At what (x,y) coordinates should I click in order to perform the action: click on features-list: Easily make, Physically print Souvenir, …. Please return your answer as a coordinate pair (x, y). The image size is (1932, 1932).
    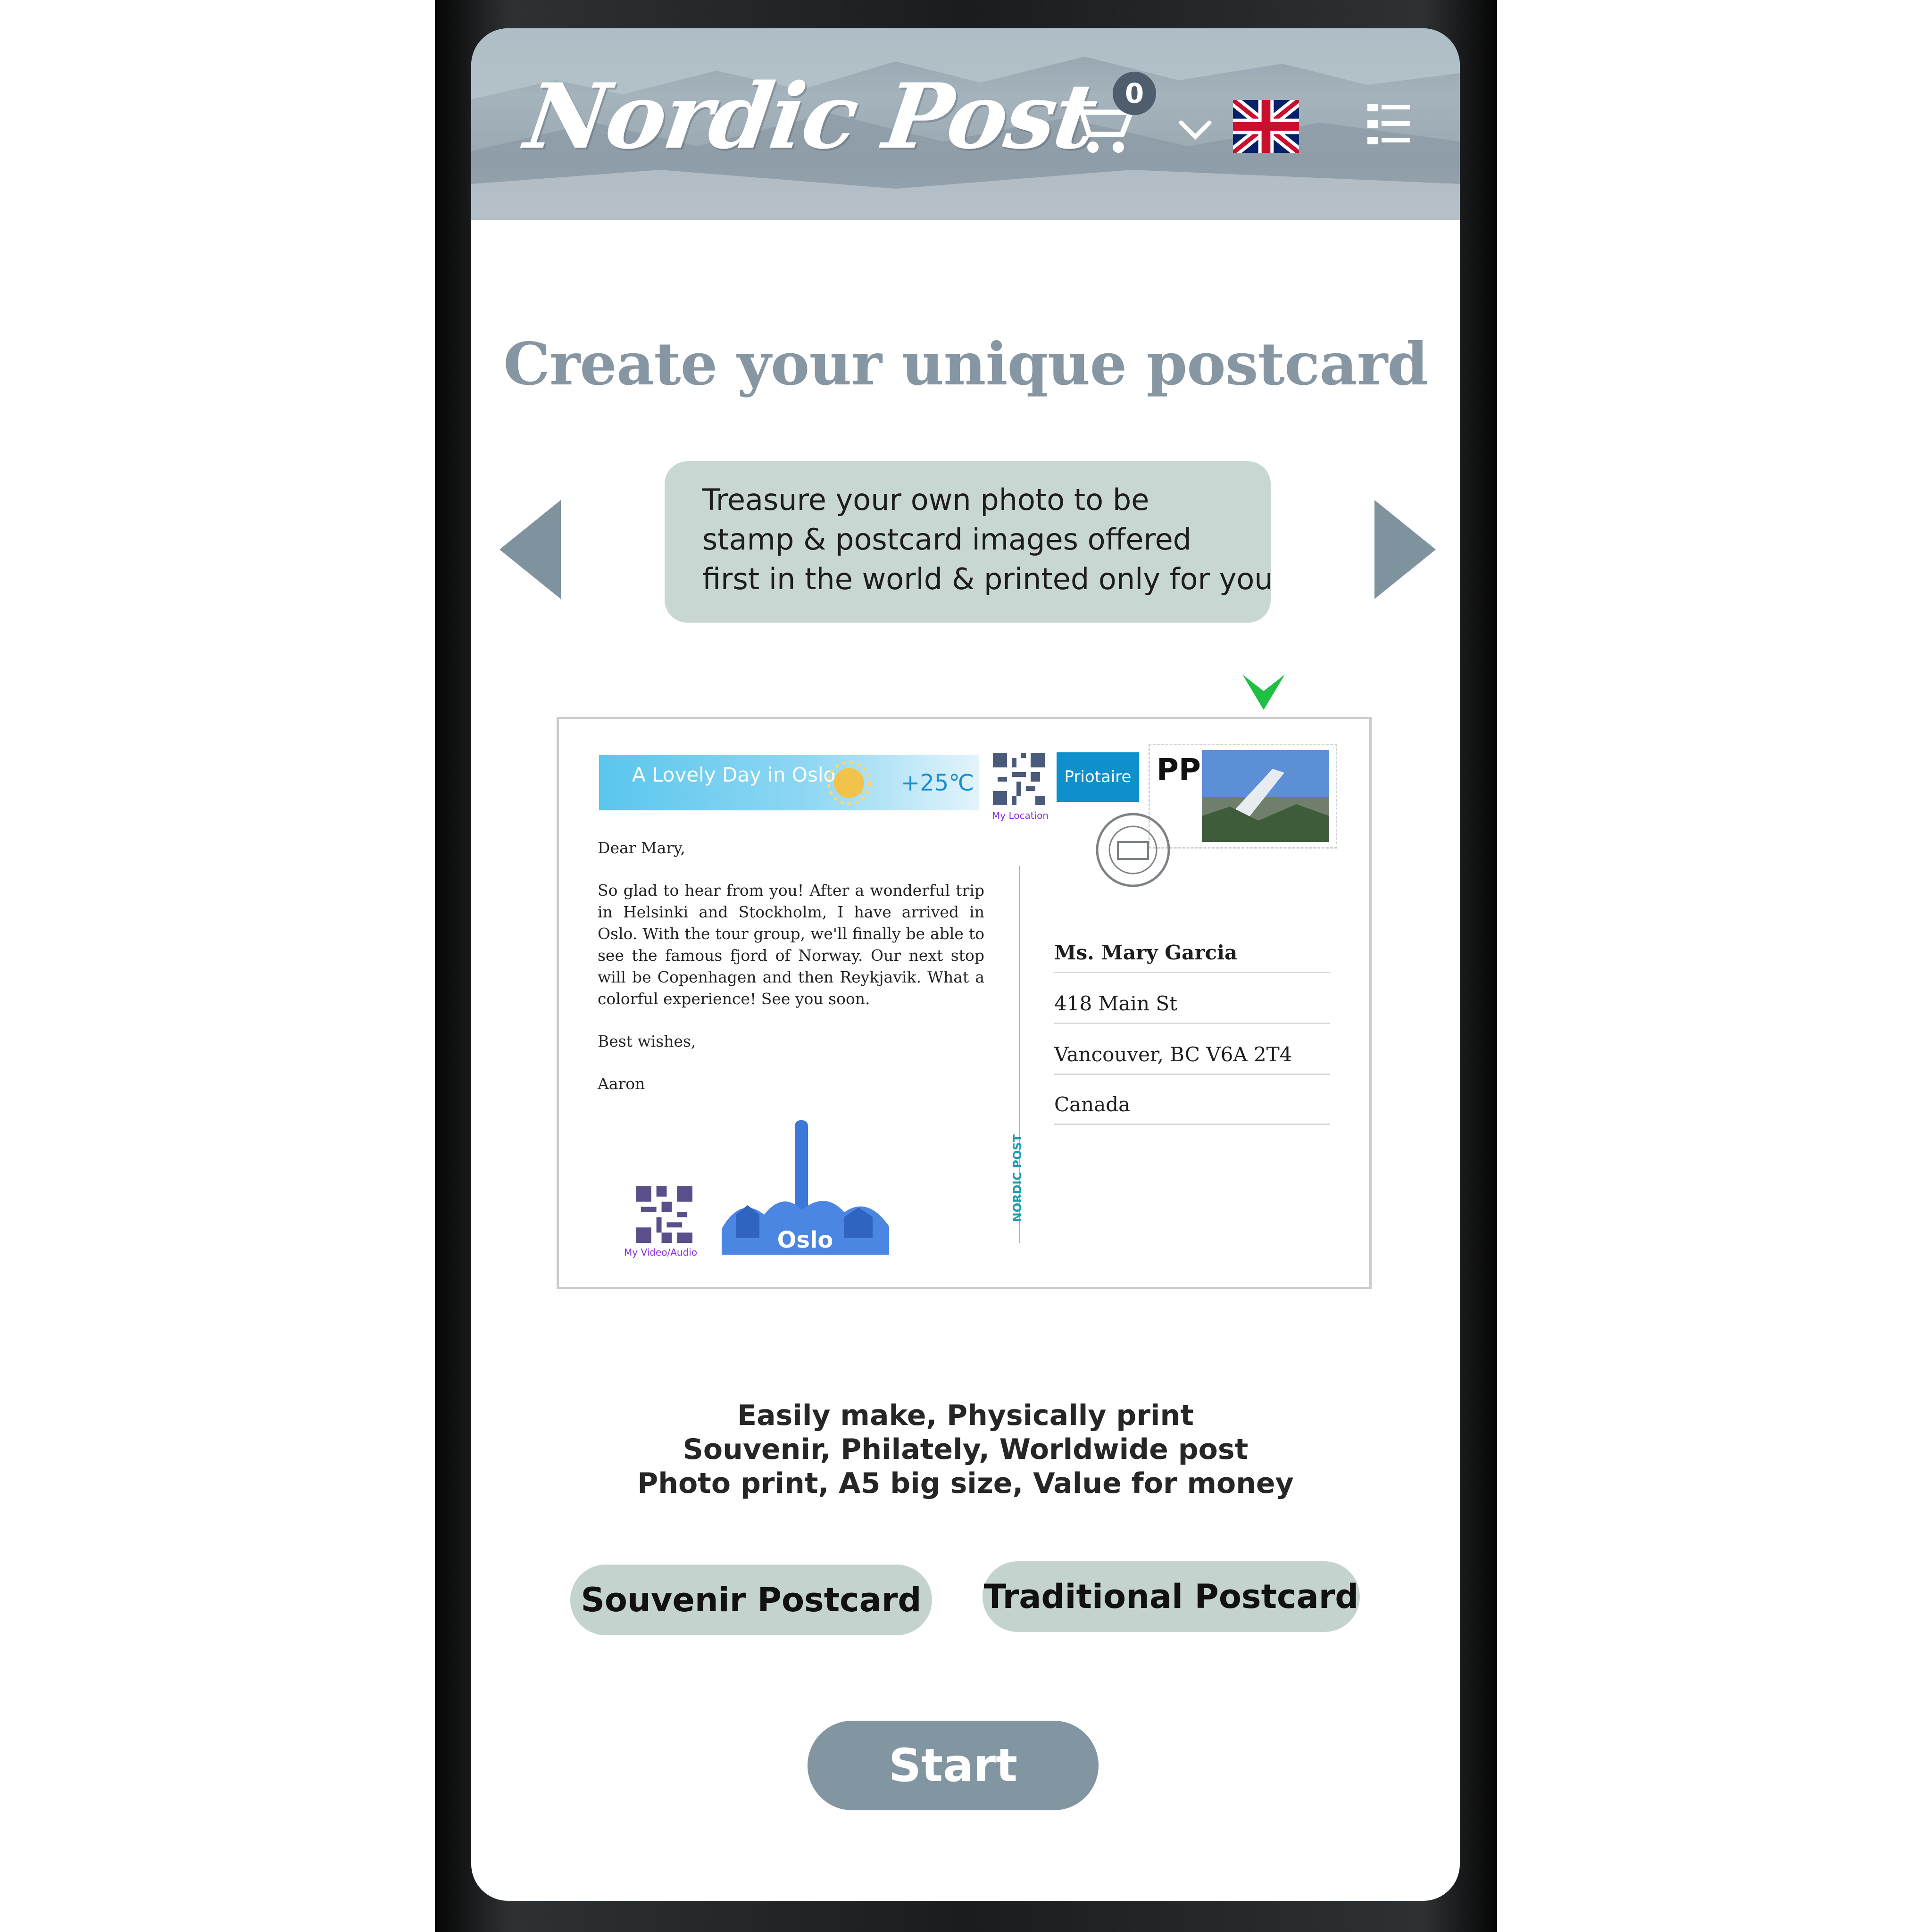
    Looking at the image, I should click on (965, 1449).